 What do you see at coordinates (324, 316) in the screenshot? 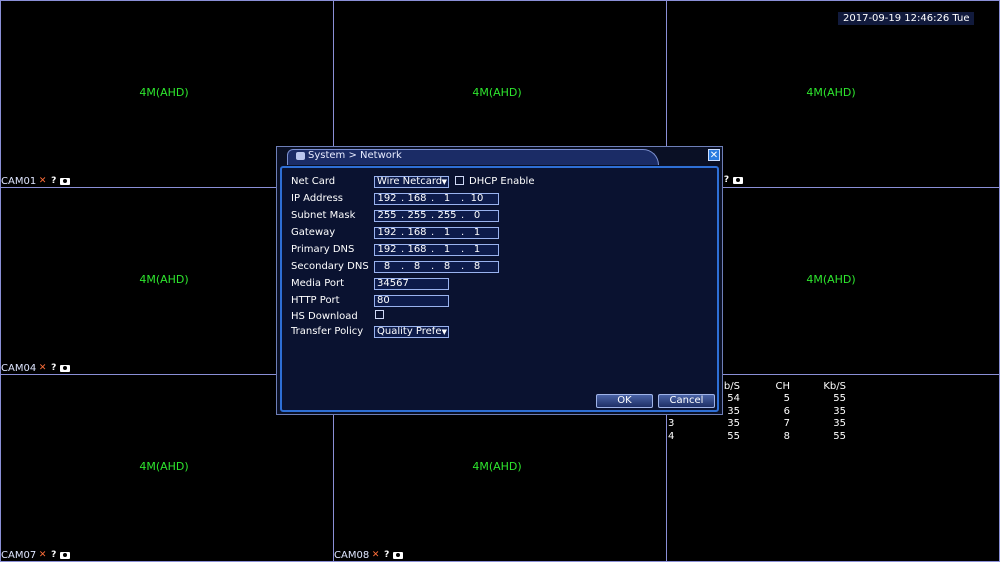
I see `label-hs-download: HS Download` at bounding box center [324, 316].